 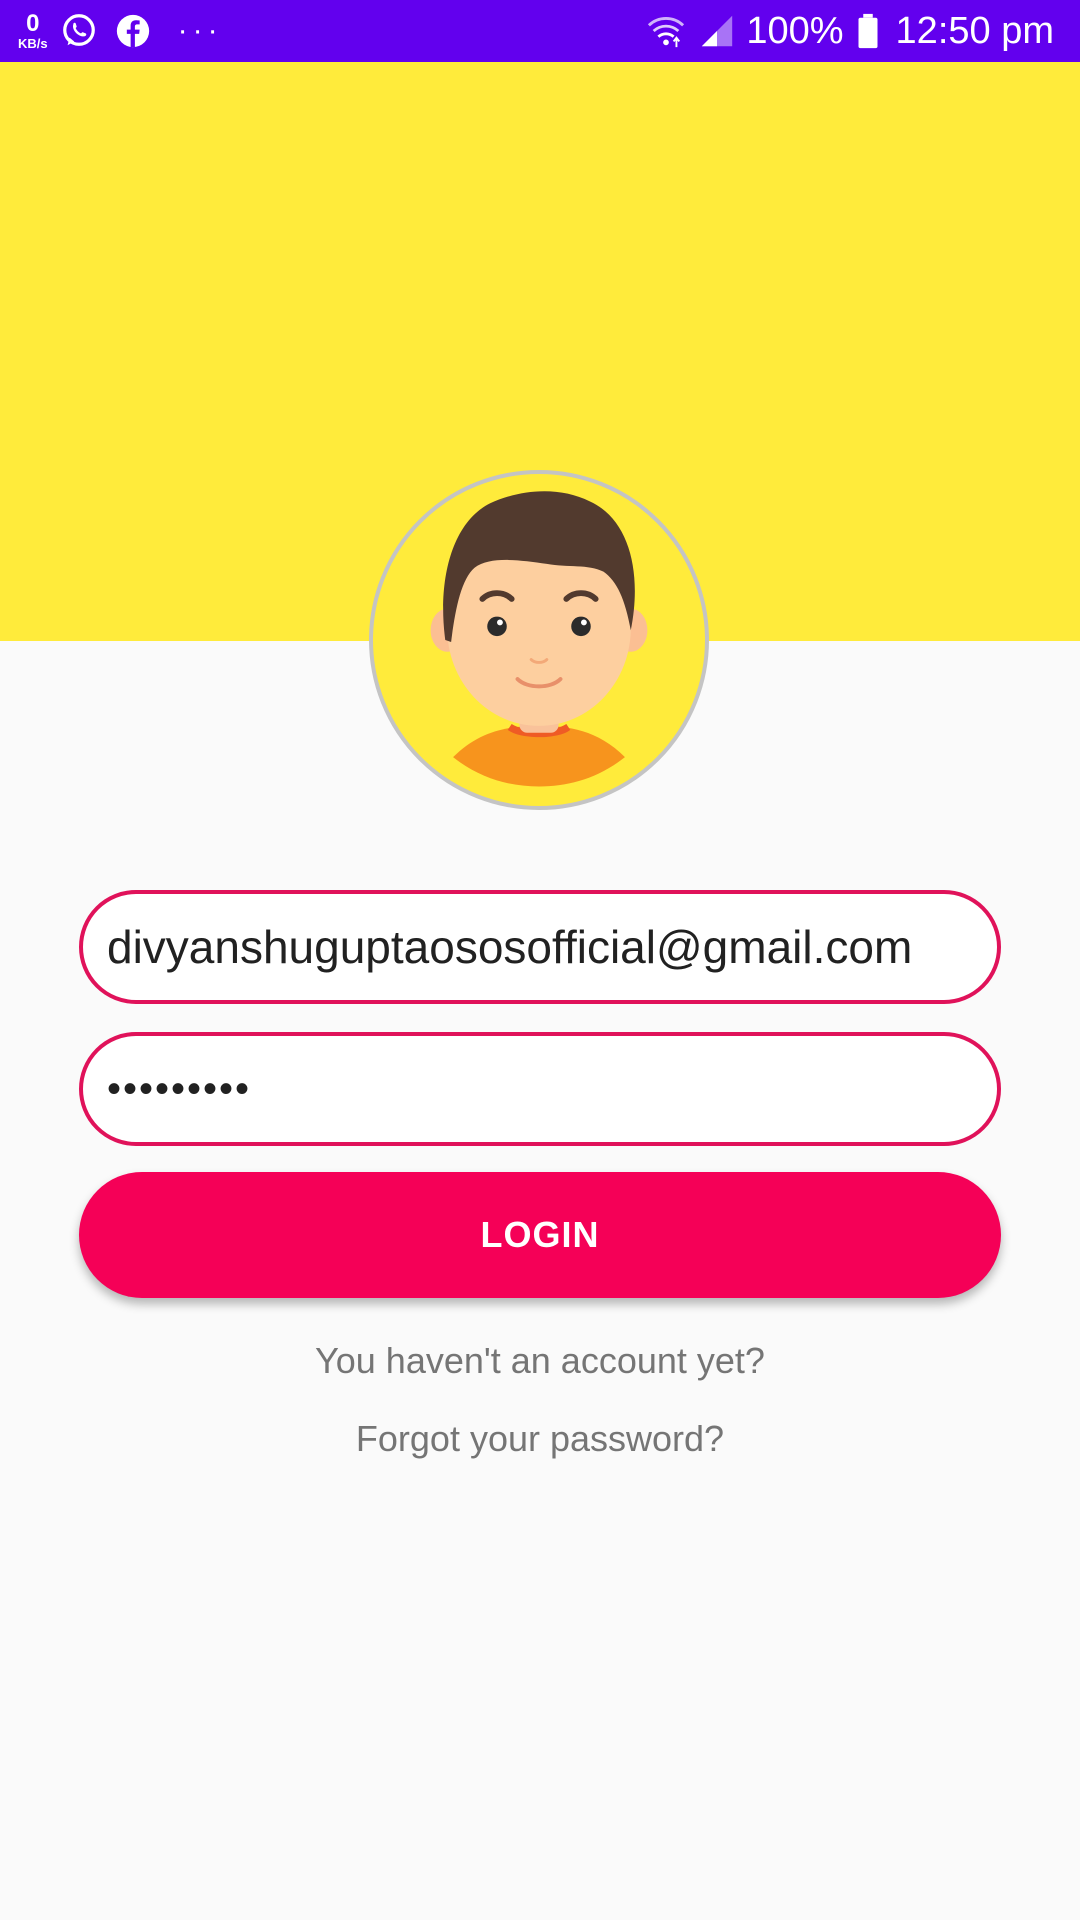 I want to click on status-bar-notifications: 0 KB/s ···, so click(x=120, y=30).